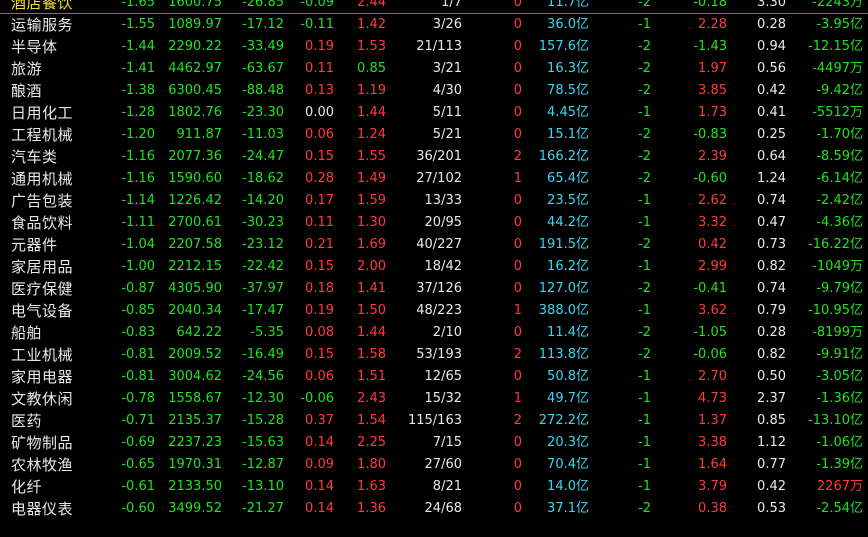  Describe the element at coordinates (443, 376) in the screenshot. I see `up-count-ratio: 12/65` at that location.